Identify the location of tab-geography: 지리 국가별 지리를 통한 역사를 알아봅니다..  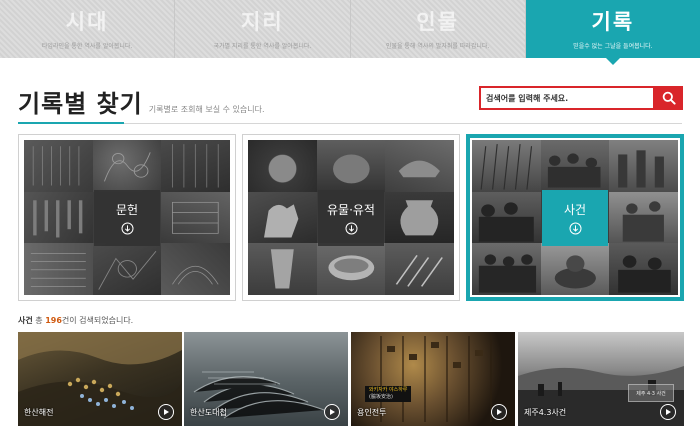
(263, 29).